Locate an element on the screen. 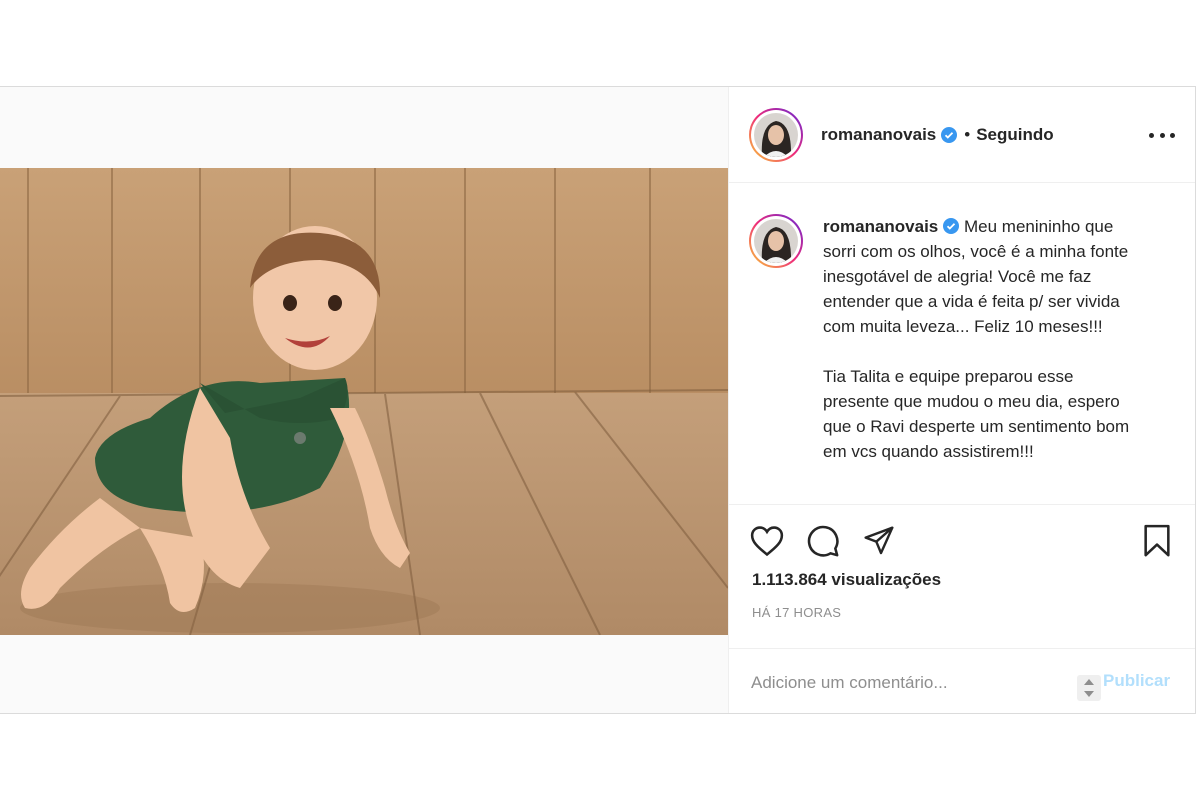 This screenshot has height=800, width=1200. heart-icon is located at coordinates (767, 541).